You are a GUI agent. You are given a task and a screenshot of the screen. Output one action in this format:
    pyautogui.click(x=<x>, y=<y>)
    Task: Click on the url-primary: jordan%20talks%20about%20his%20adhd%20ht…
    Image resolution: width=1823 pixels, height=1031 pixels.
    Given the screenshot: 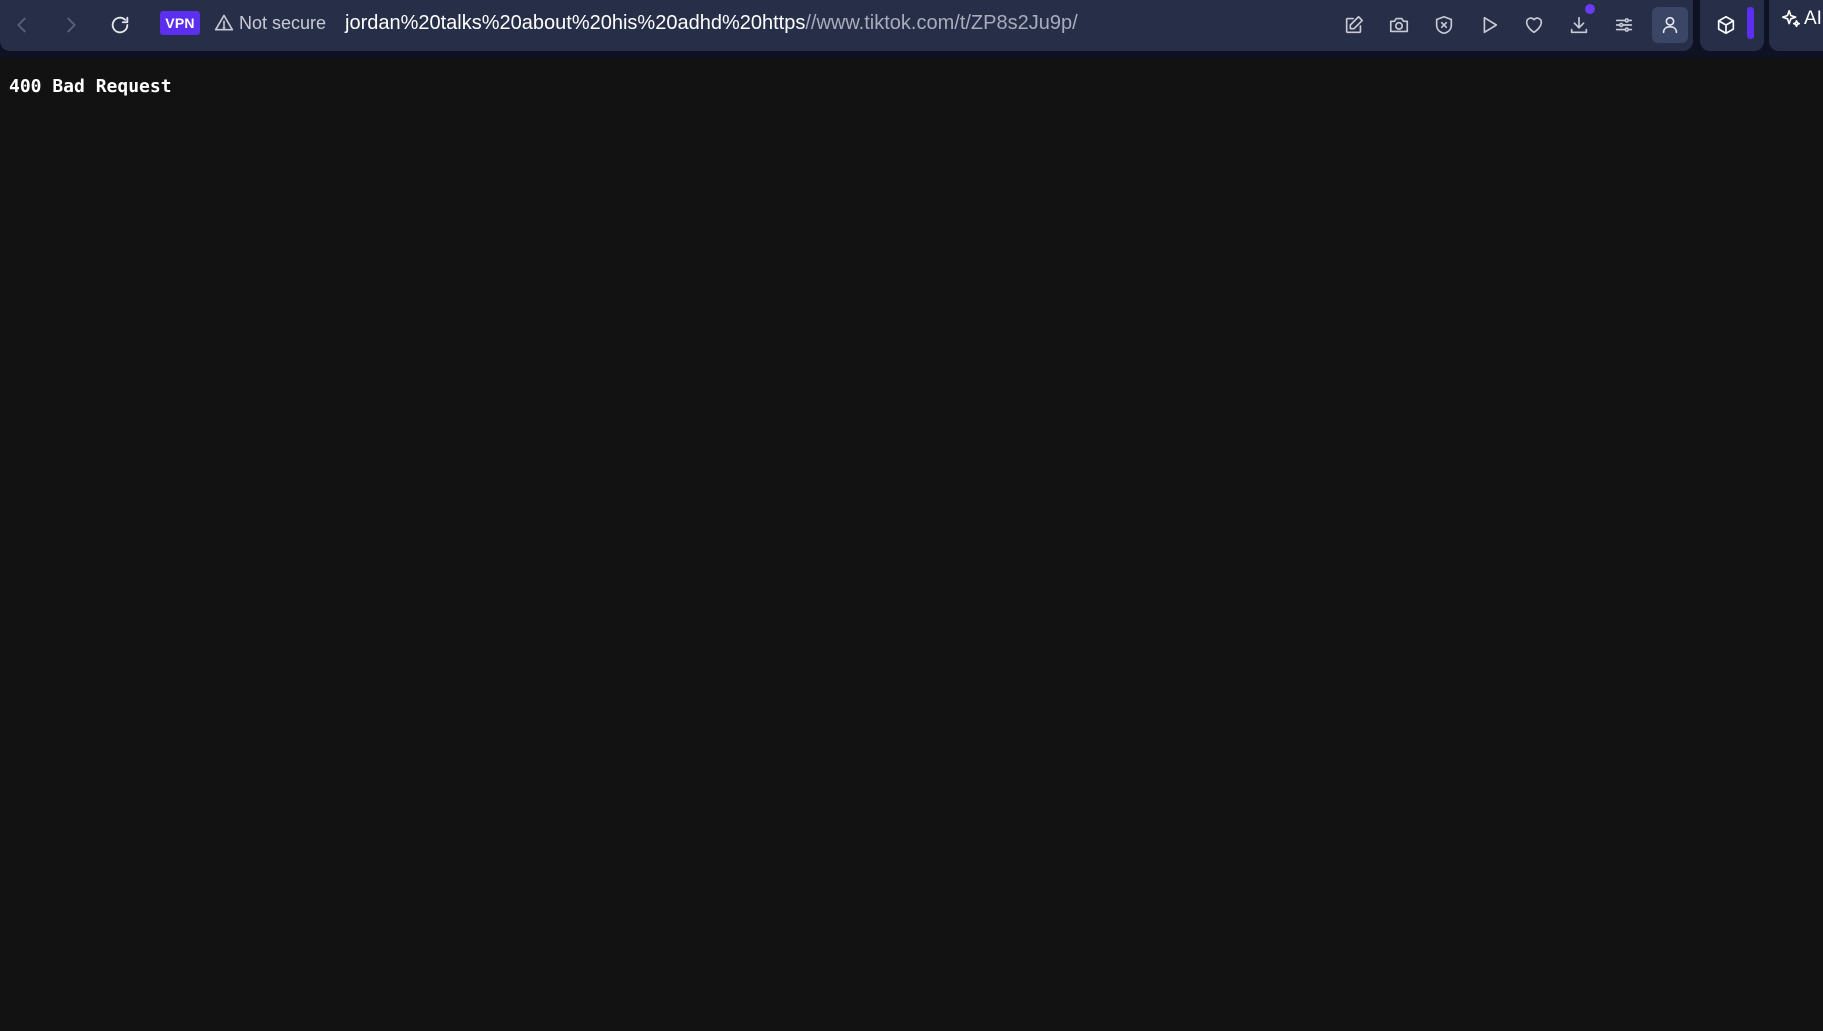 What is the action you would take?
    pyautogui.click(x=575, y=22)
    